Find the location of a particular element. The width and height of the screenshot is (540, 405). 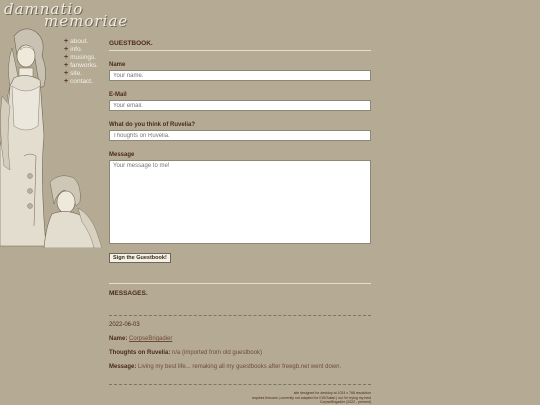

entry-divider-bottom is located at coordinates (240, 384).